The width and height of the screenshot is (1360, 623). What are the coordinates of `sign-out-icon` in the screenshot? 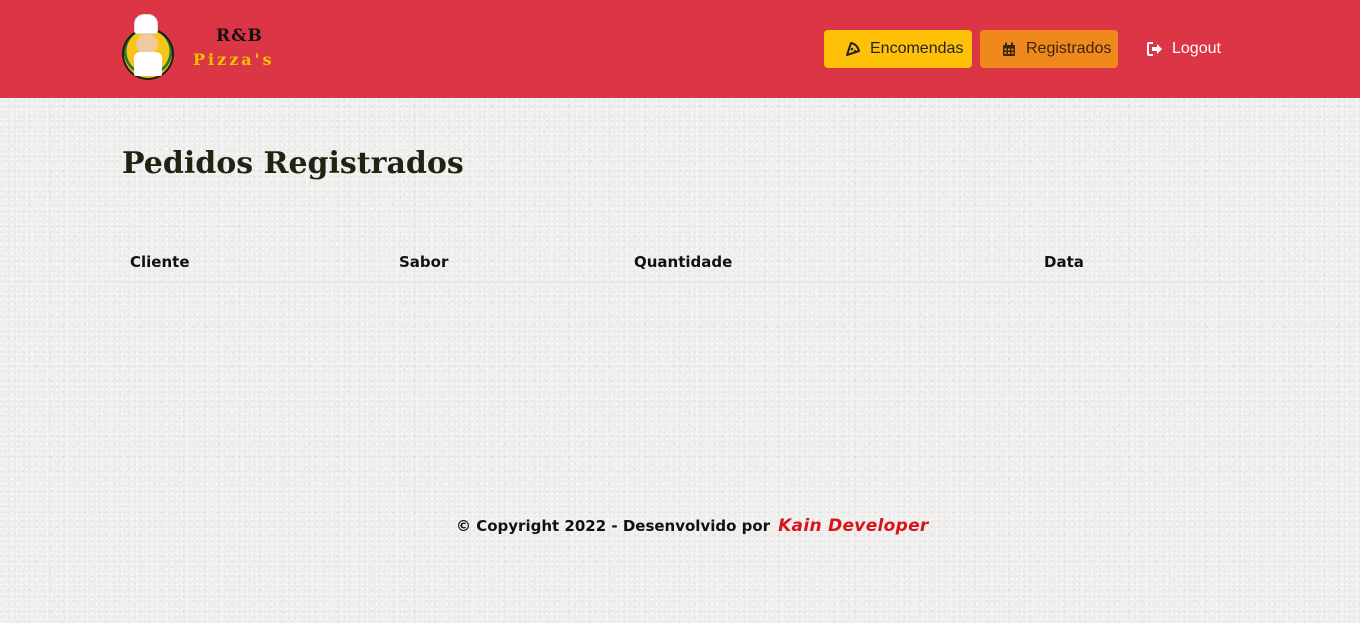 It's located at (1155, 49).